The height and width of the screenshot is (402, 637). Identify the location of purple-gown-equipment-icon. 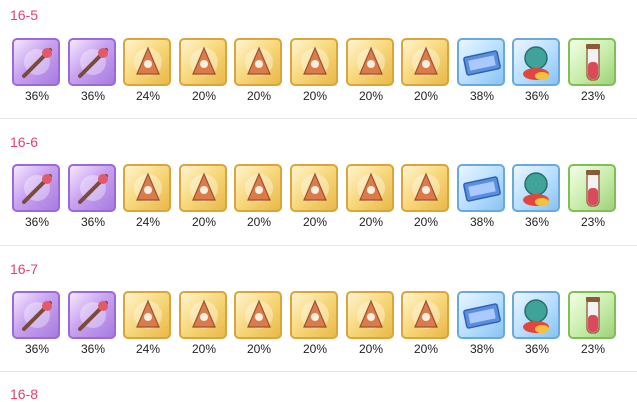
(258, 315).